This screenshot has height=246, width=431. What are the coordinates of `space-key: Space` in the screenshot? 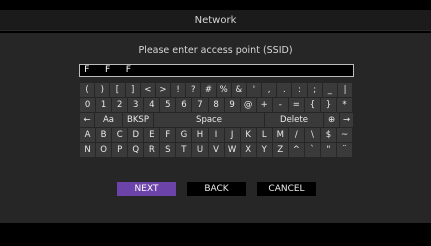 It's located at (209, 120).